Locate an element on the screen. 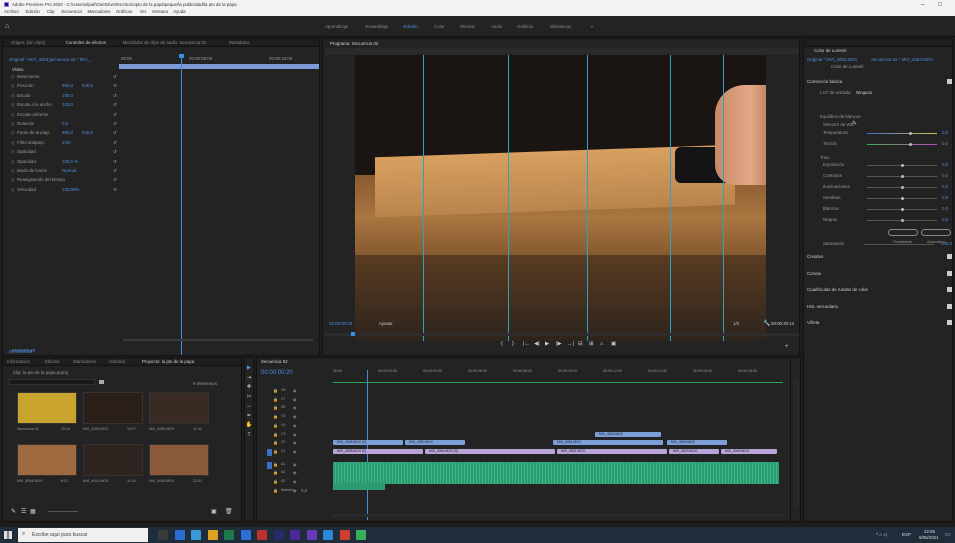 The width and height of the screenshot is (955, 543). program-timecode: 00:00:00:20 is located at coordinates (340, 323).